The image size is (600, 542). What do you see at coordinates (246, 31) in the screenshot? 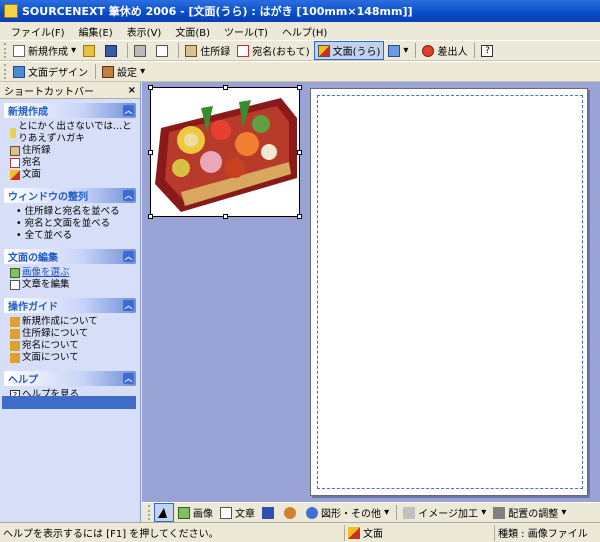
I see `menu-tools: ツール(T)` at bounding box center [246, 31].